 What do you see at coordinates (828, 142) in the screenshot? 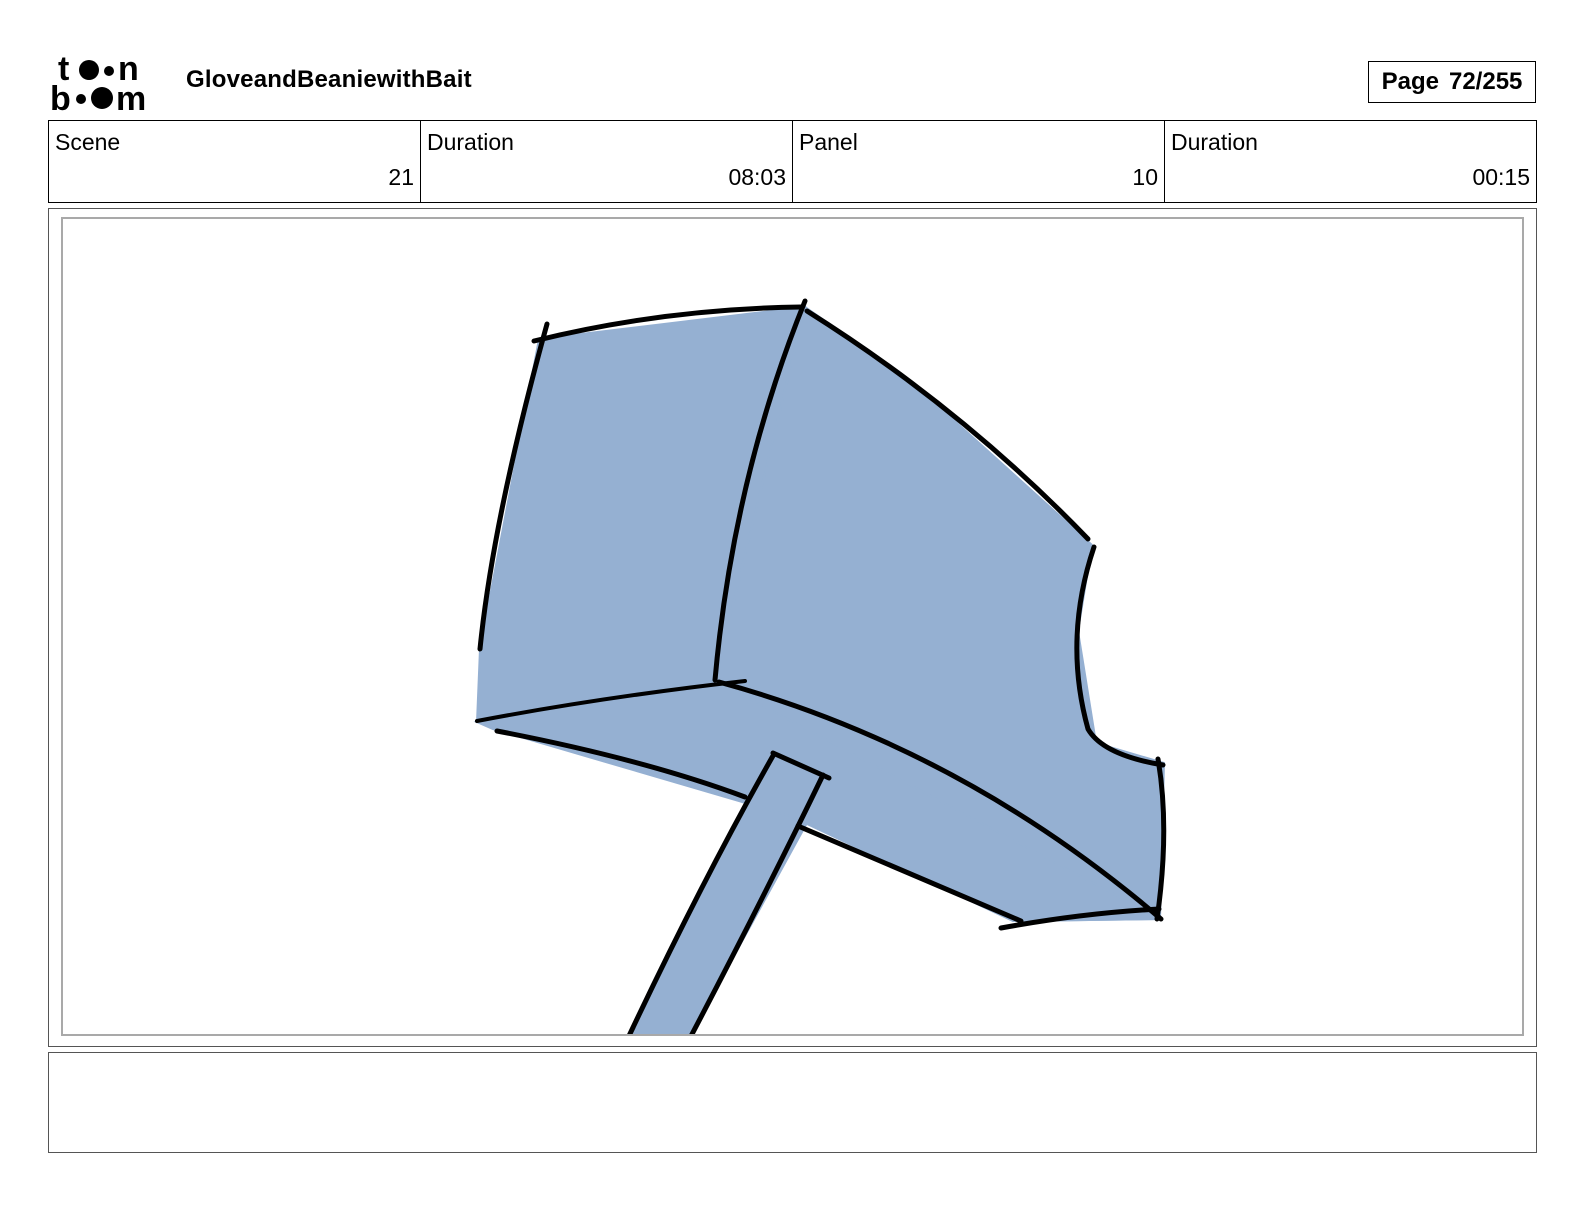
I see `panel-label: Panel` at bounding box center [828, 142].